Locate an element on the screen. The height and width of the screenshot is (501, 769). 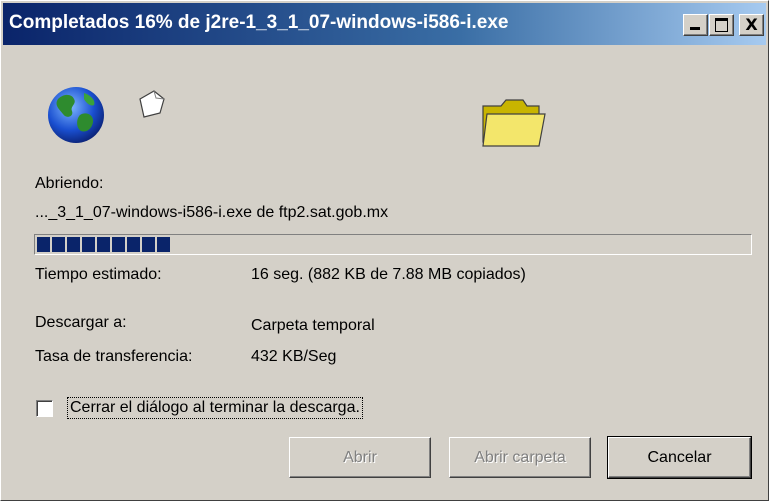
close-on-complete-checkbox is located at coordinates (44, 408).